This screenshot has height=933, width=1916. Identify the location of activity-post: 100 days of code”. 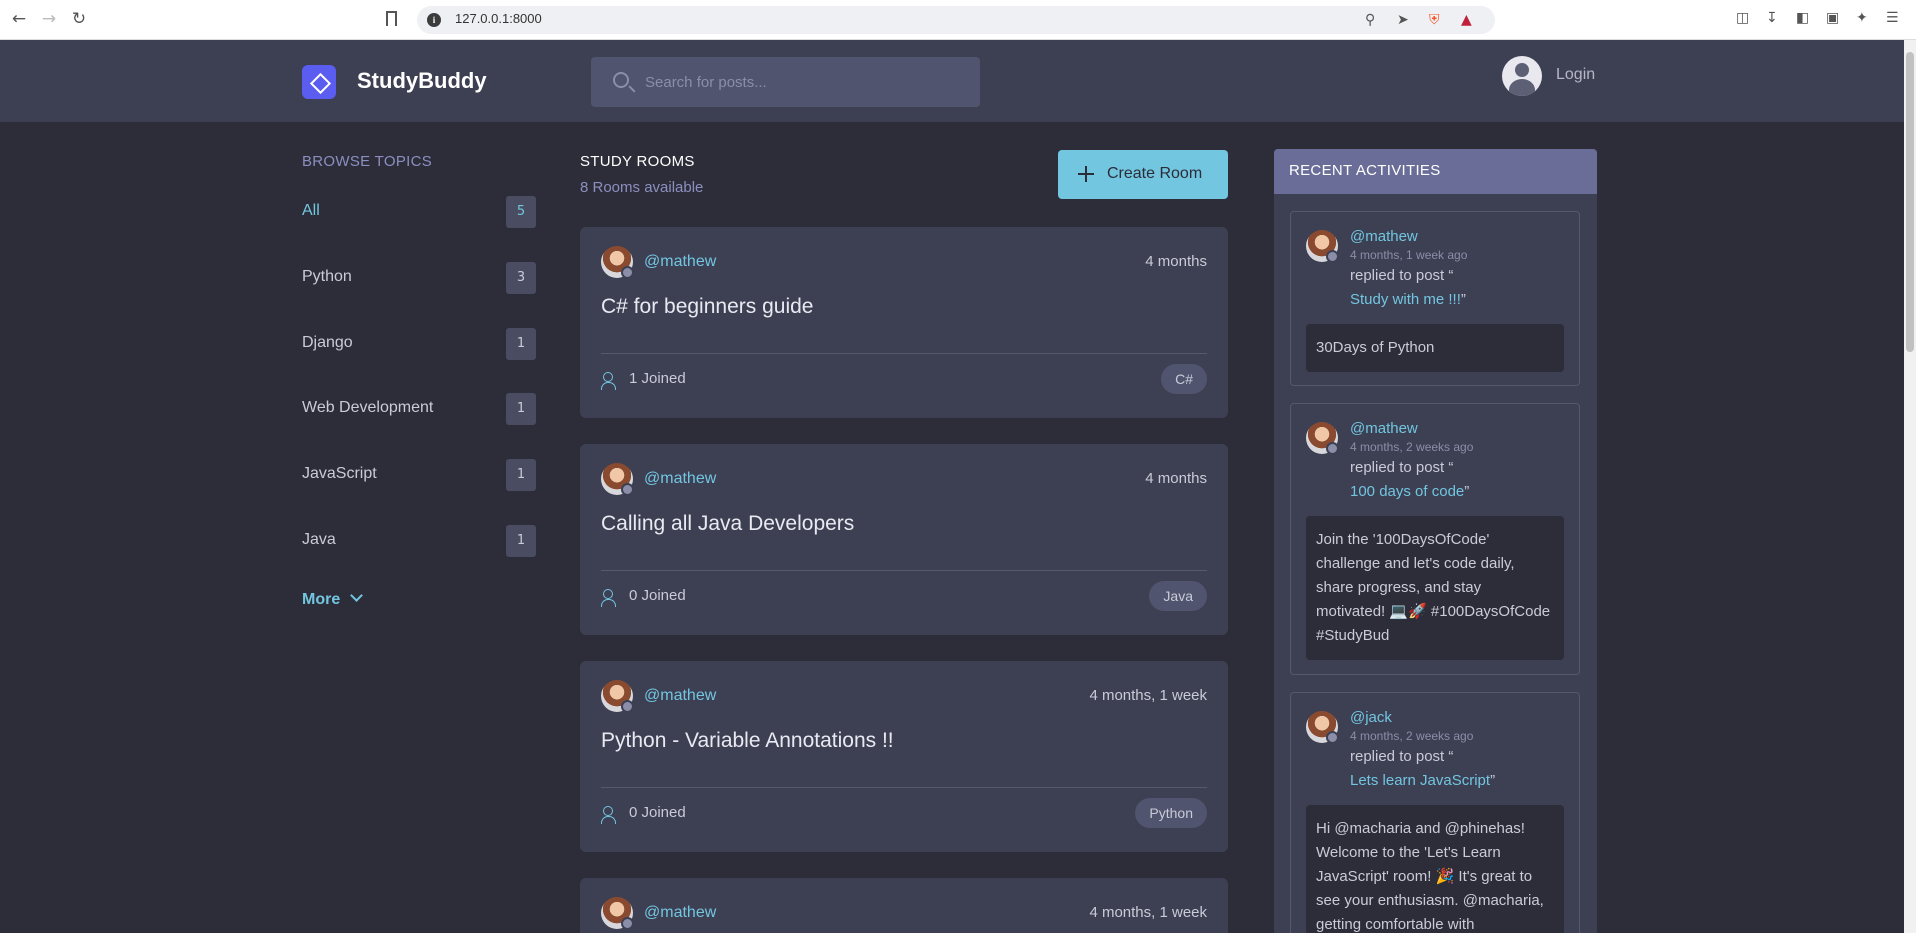
(1409, 491).